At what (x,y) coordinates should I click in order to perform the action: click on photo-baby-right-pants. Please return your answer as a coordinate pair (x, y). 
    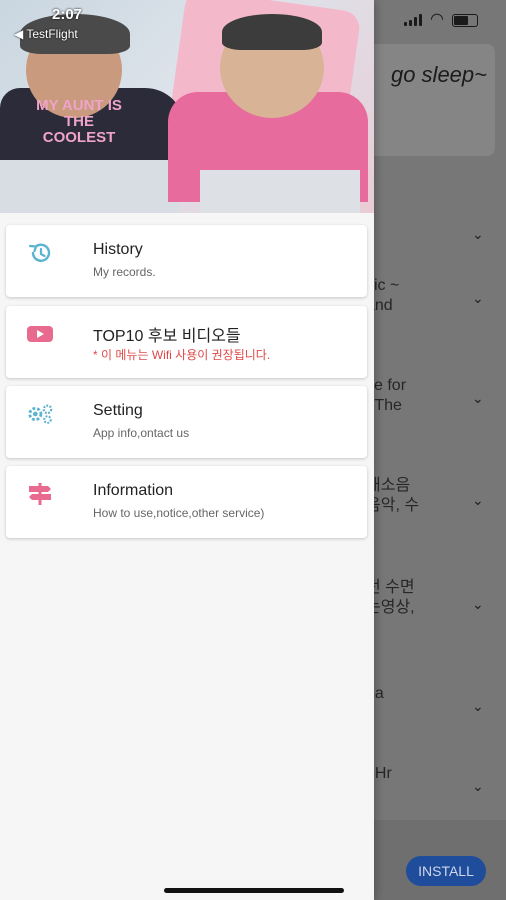
    Looking at the image, I should click on (280, 191).